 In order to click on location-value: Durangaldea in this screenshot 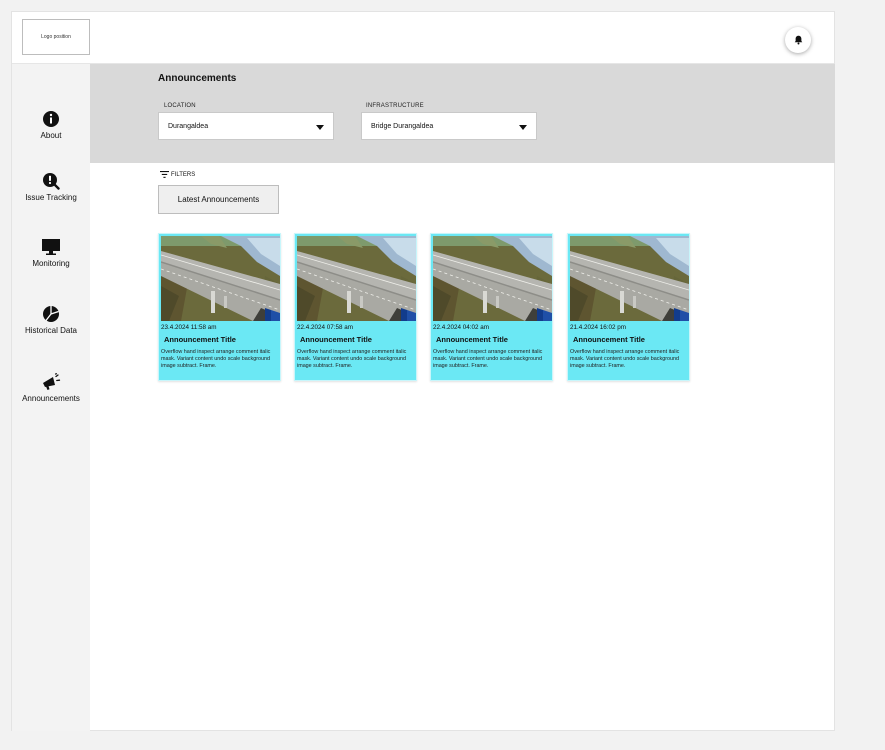, I will do `click(188, 126)`.